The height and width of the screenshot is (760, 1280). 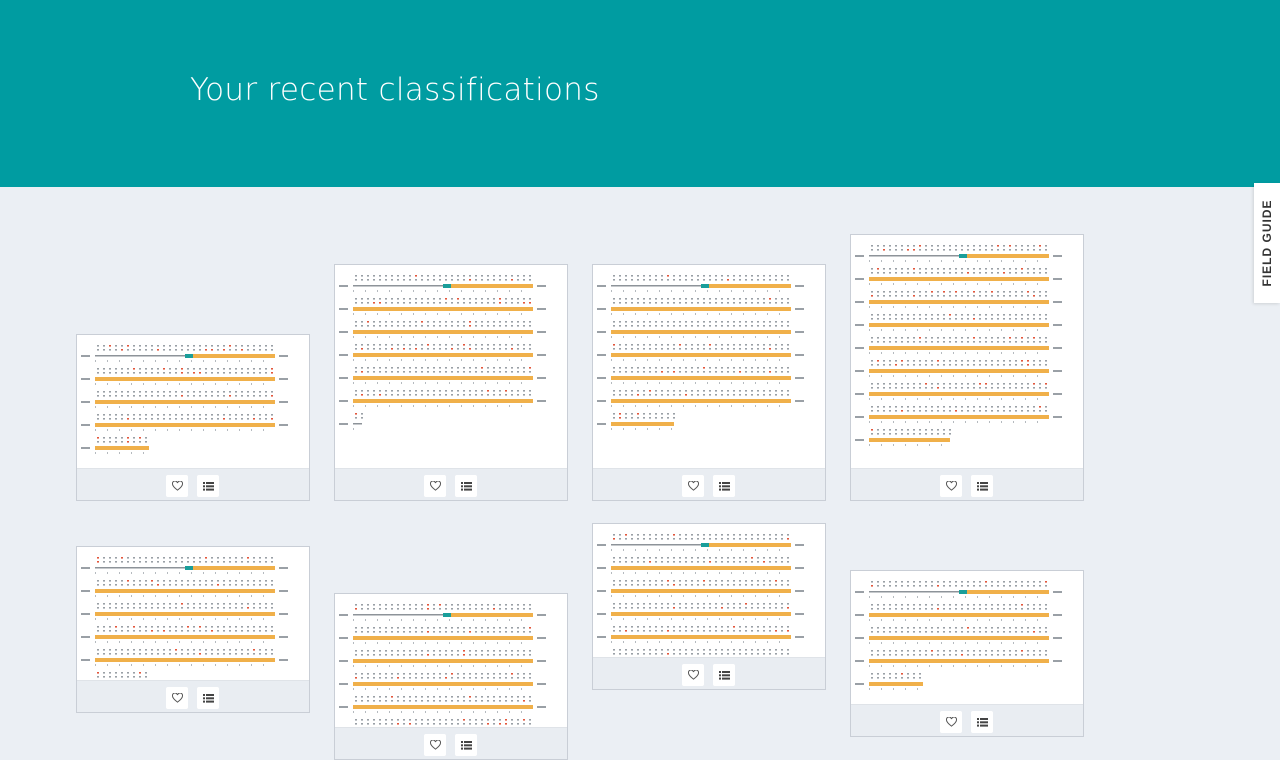 I want to click on field-guide-label: FIELD GUIDE, so click(x=1267, y=243).